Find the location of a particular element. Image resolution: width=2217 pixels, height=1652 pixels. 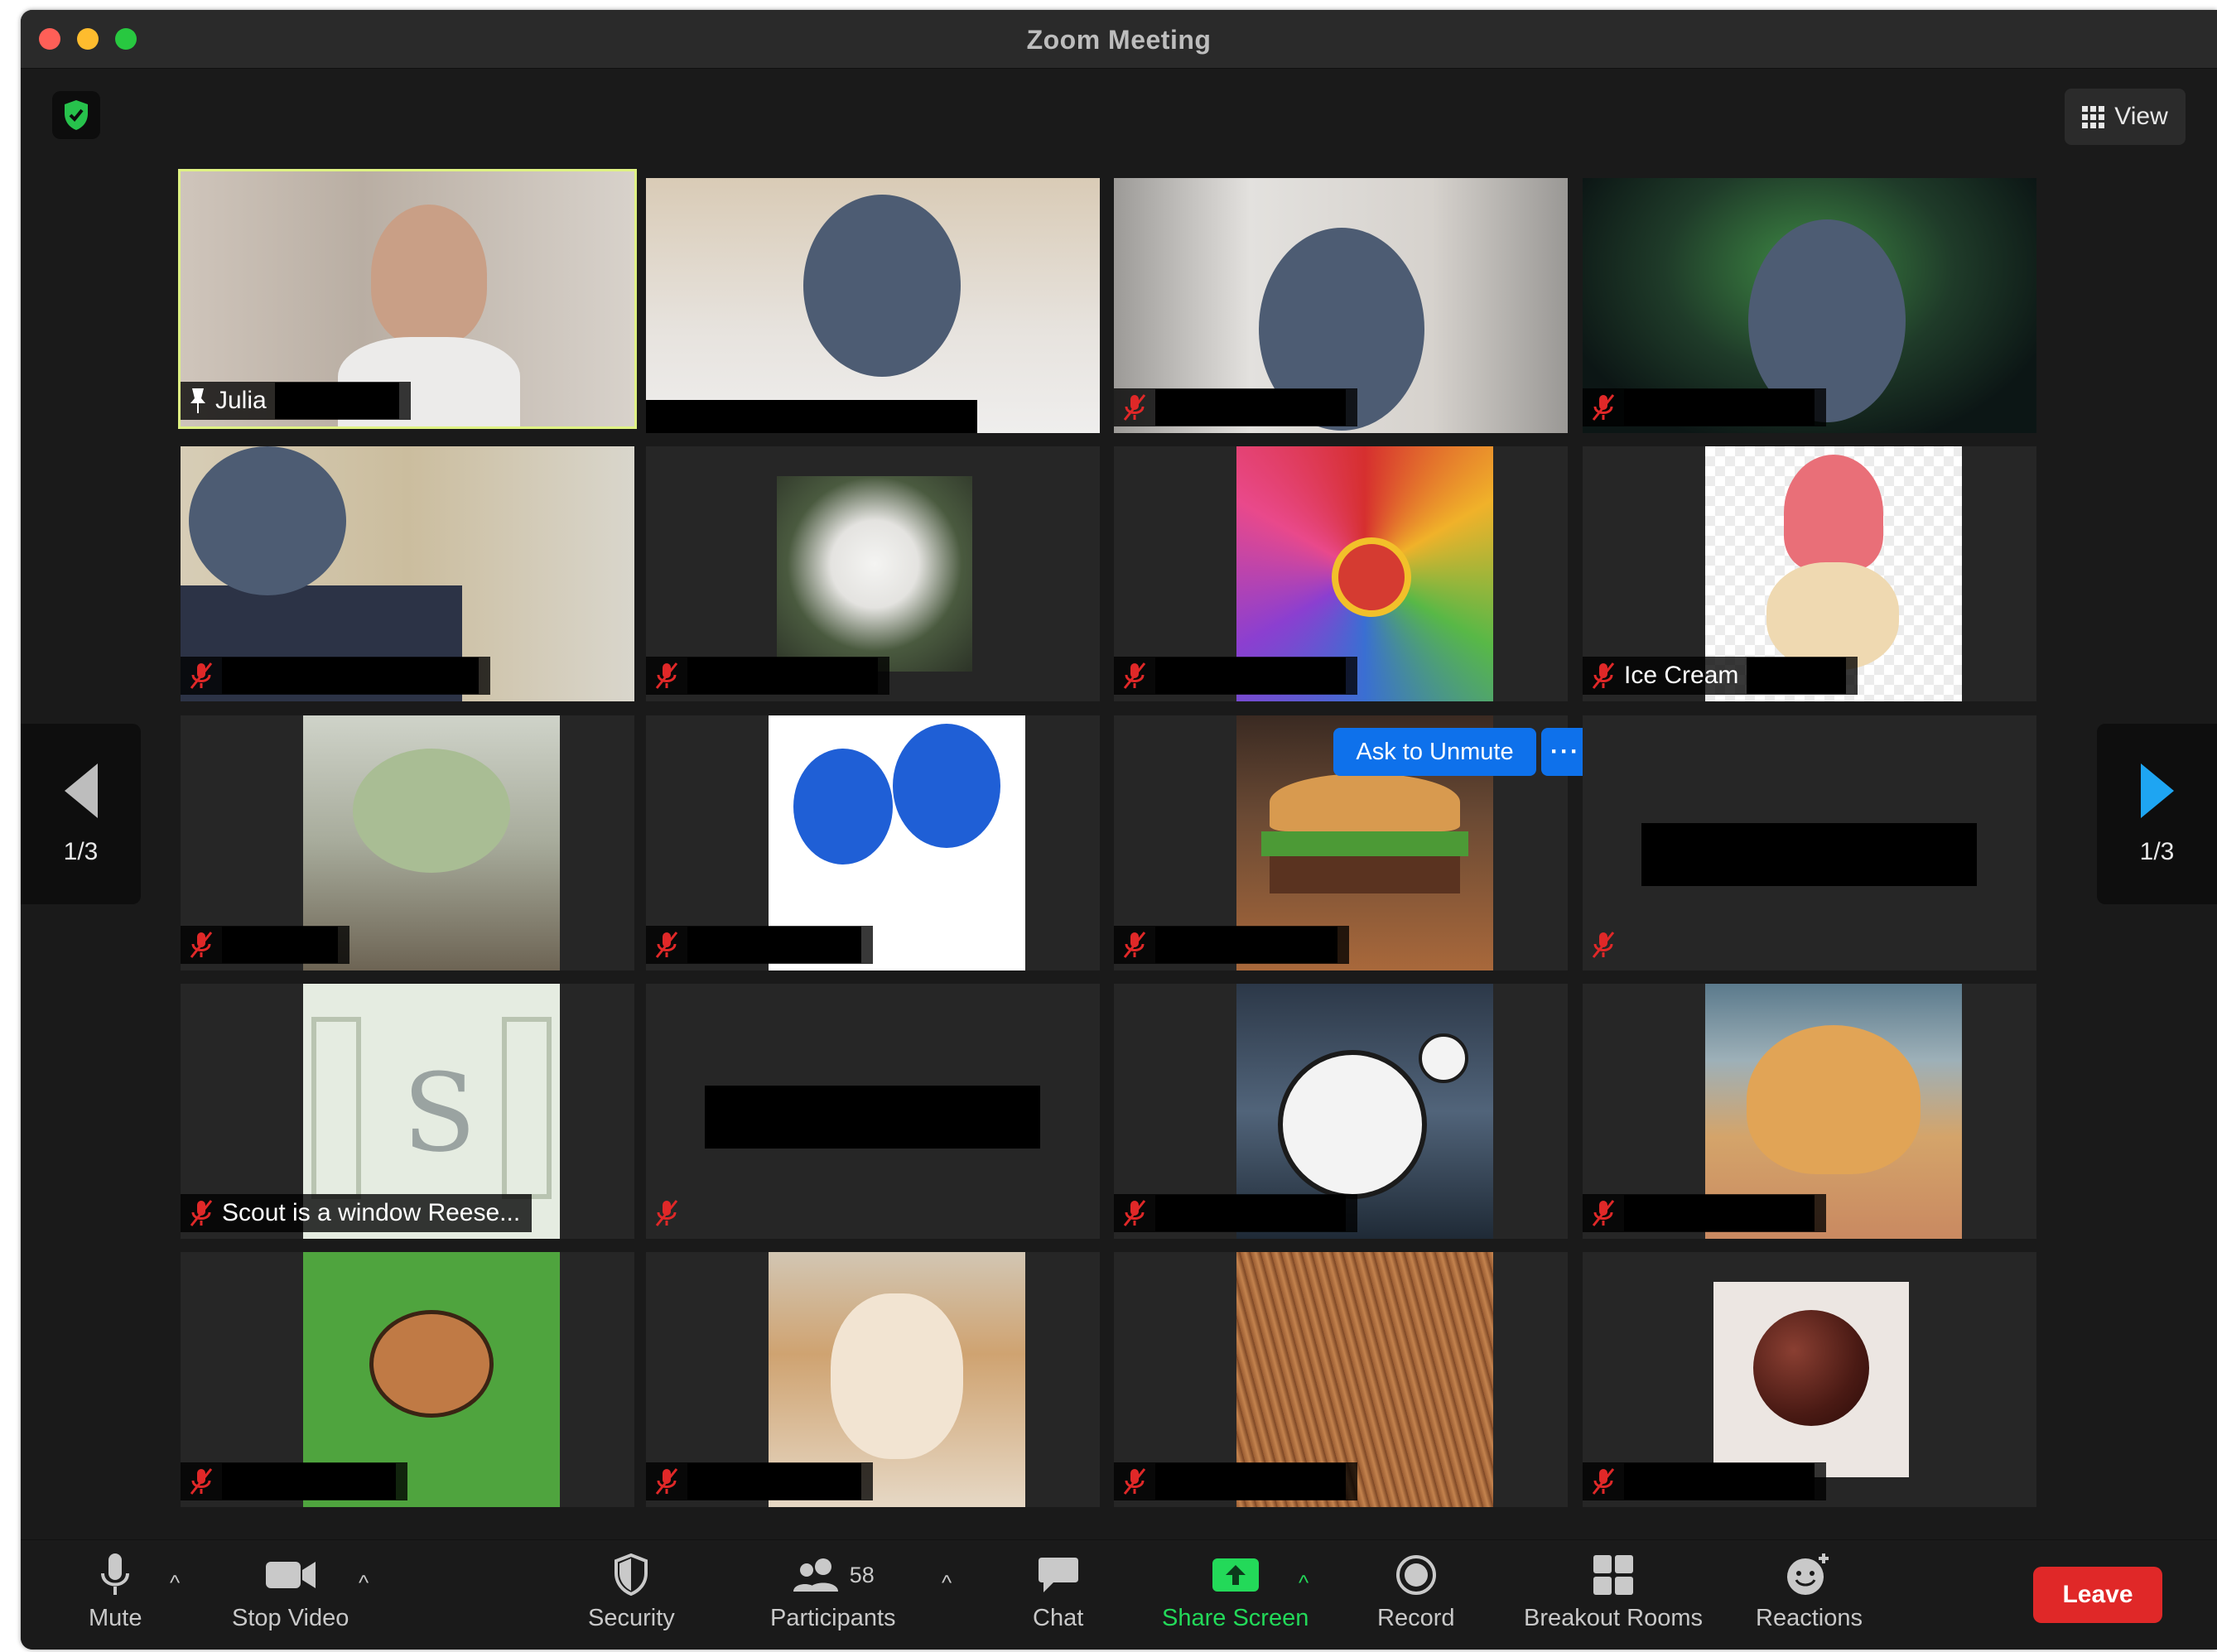

mute-button: Mute is located at coordinates (115, 1588).